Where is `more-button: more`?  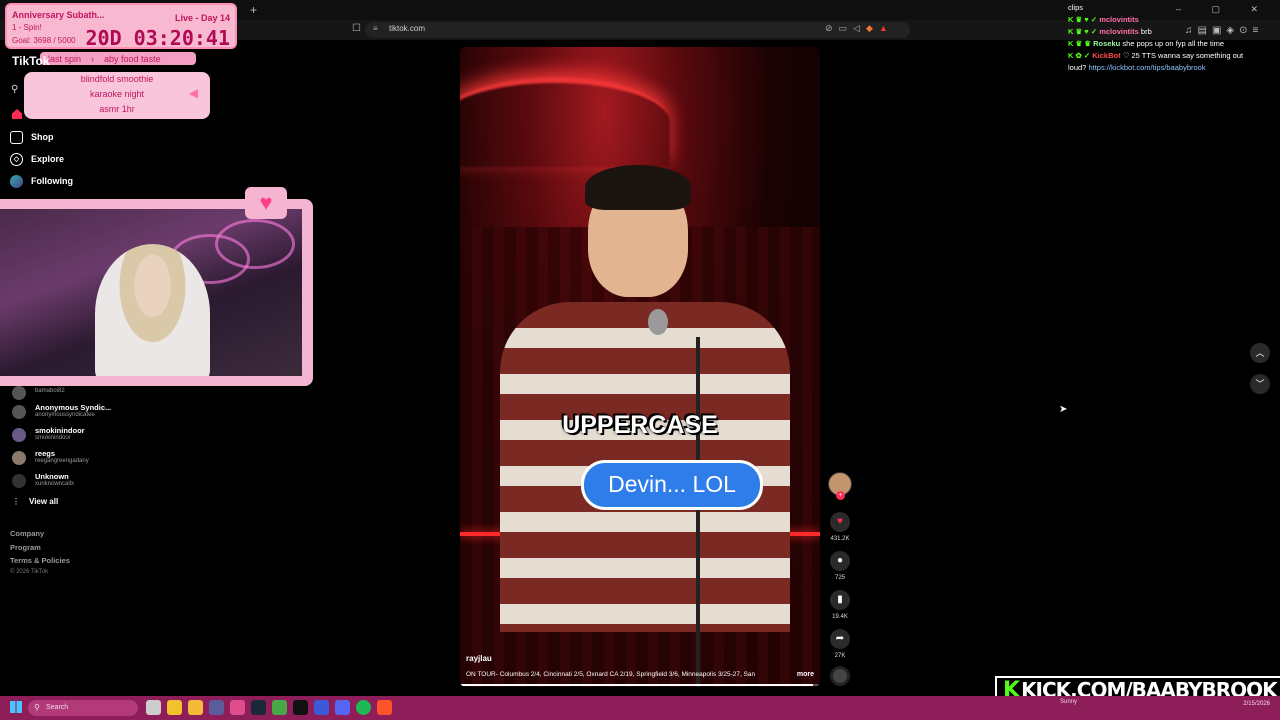
more-button: more is located at coordinates (805, 674).